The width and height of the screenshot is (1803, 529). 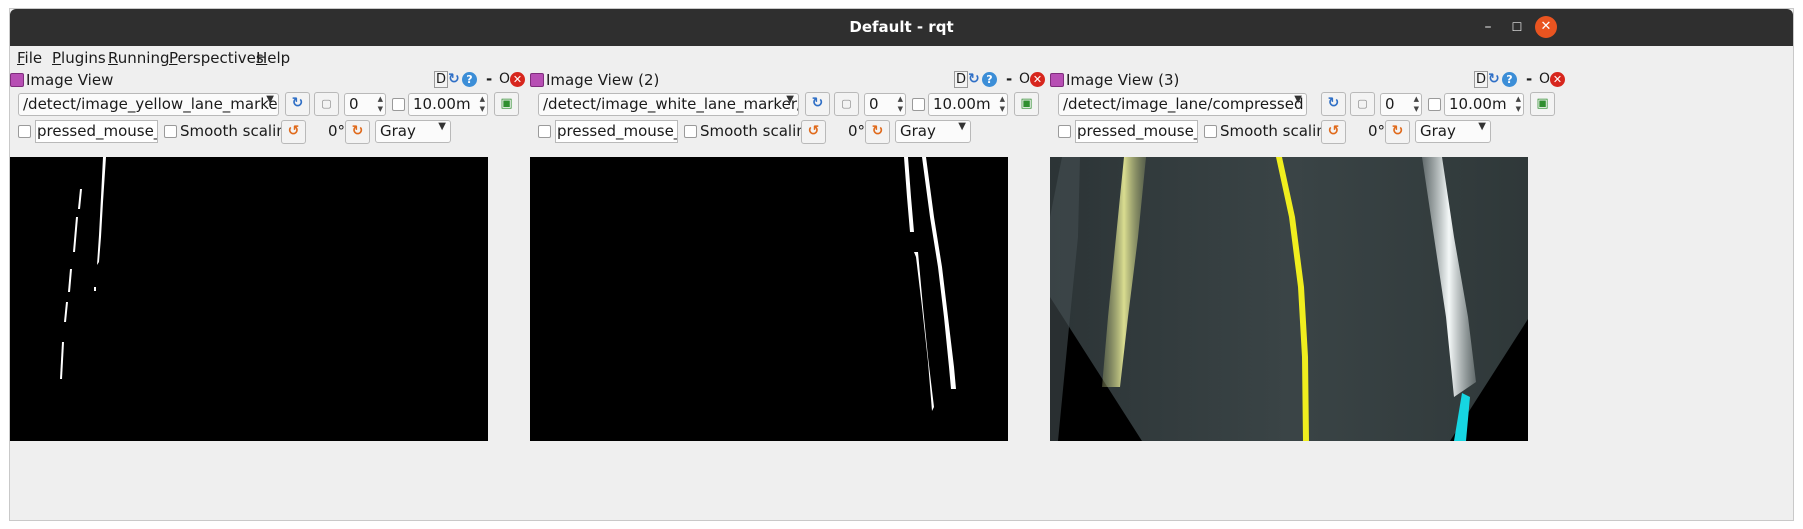 I want to click on panel-title-bar: Image View (3) D ↻ ? - O ✕, so click(x=1309, y=80).